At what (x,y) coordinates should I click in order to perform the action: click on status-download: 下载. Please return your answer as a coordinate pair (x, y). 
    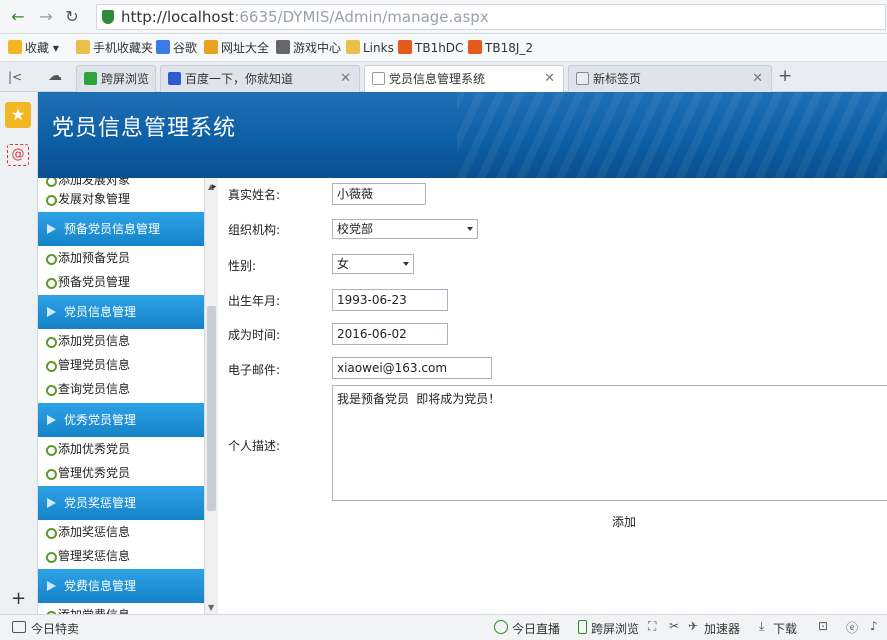
    Looking at the image, I should click on (785, 628).